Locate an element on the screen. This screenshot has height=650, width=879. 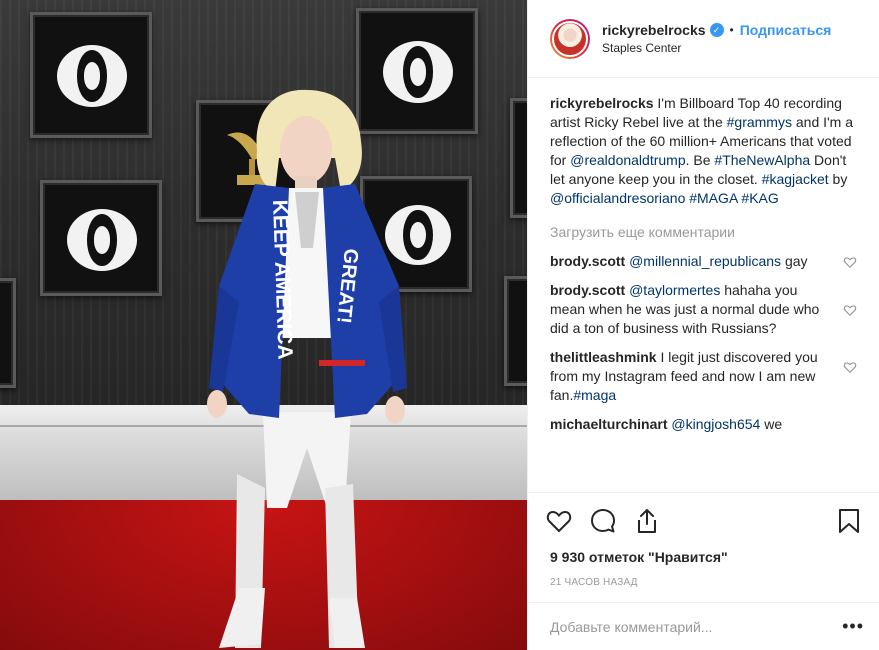
comment-icon is located at coordinates (603, 521).